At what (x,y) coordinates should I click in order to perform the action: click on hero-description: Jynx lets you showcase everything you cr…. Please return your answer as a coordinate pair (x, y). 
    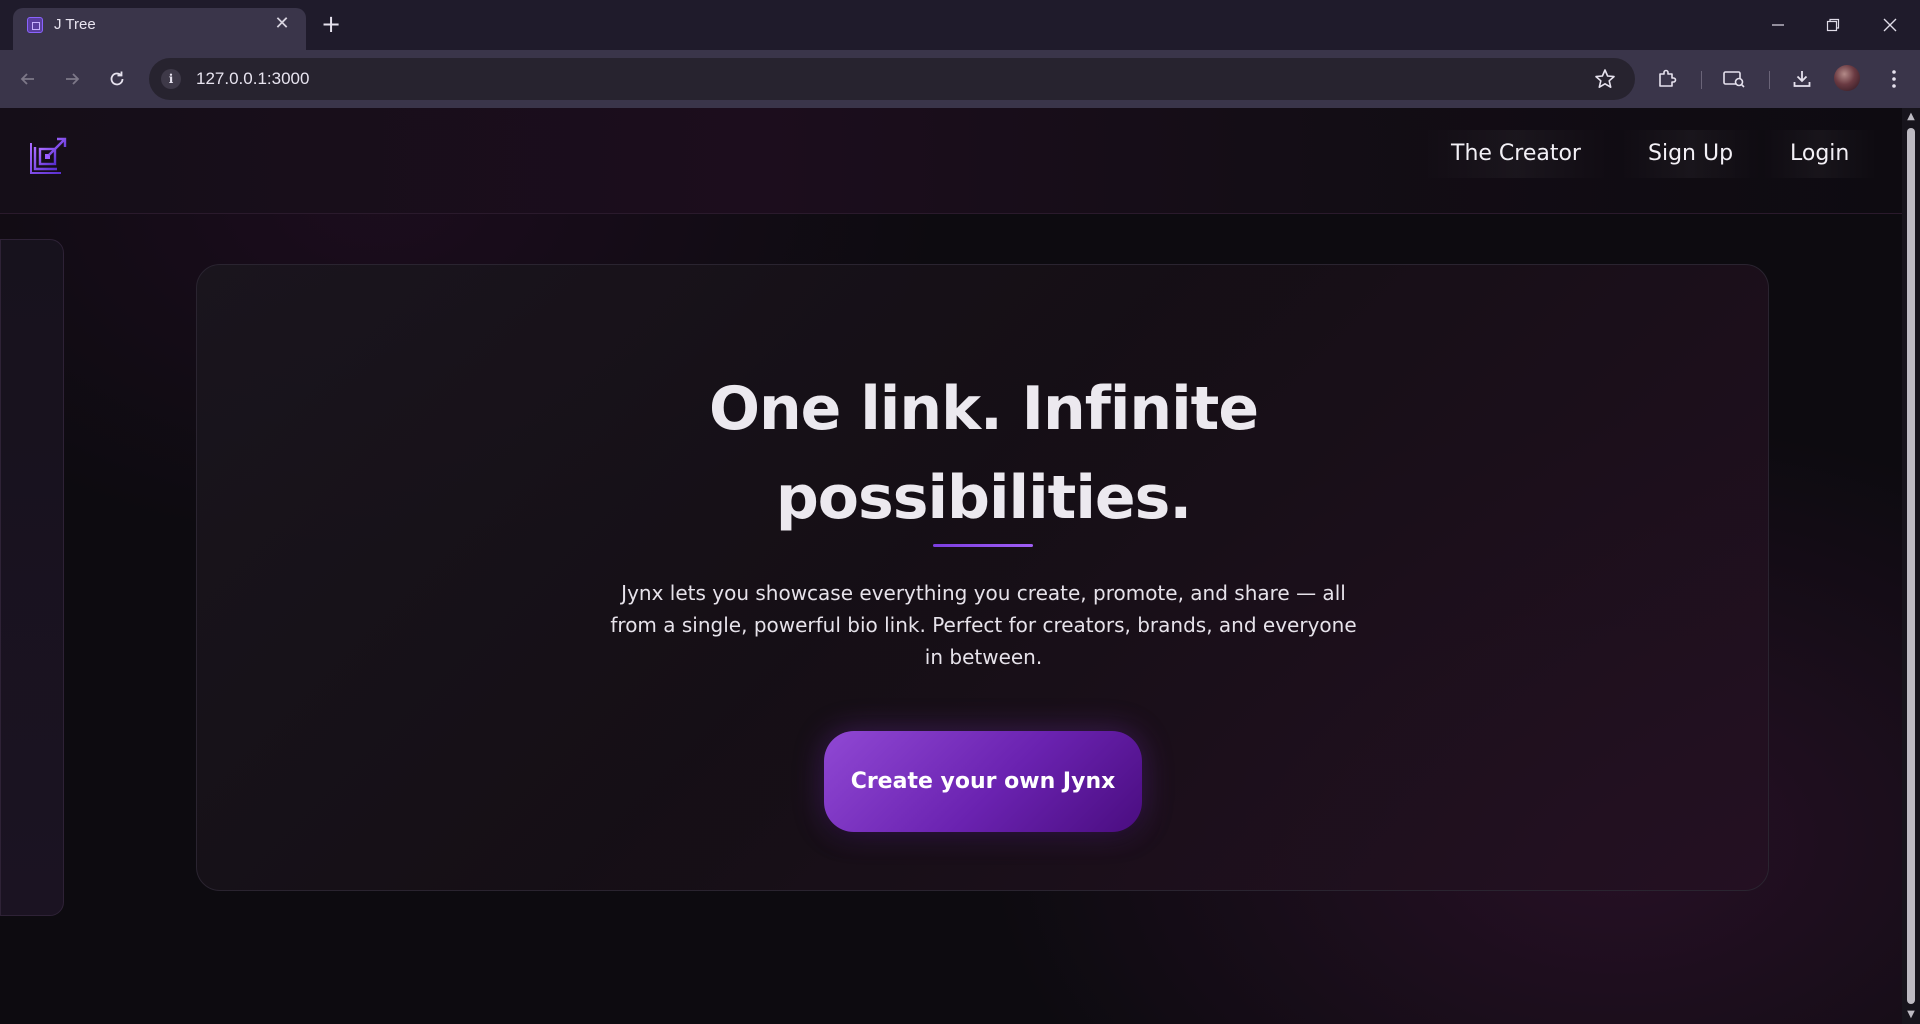
    Looking at the image, I should click on (983, 625).